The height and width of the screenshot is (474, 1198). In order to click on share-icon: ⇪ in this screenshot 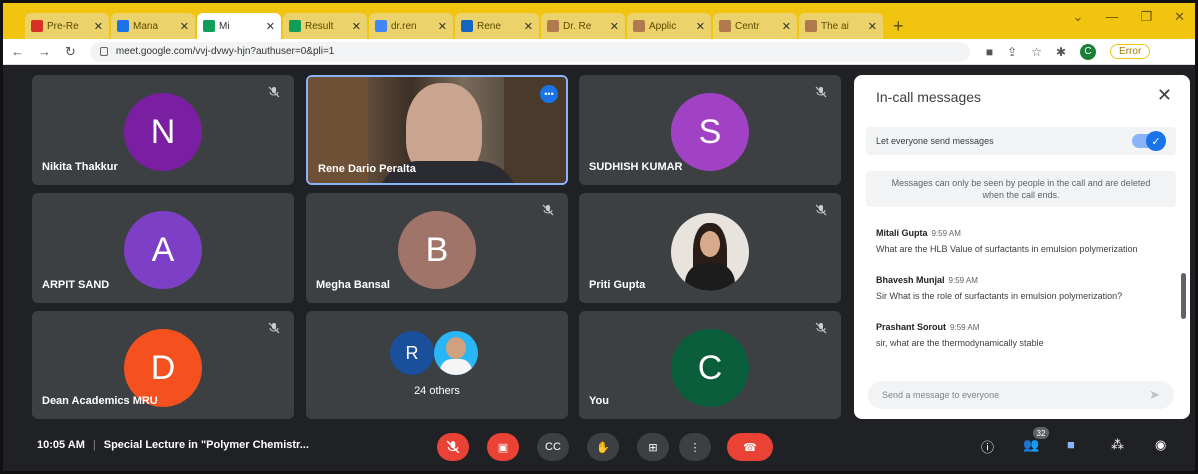, I will do `click(1012, 52)`.